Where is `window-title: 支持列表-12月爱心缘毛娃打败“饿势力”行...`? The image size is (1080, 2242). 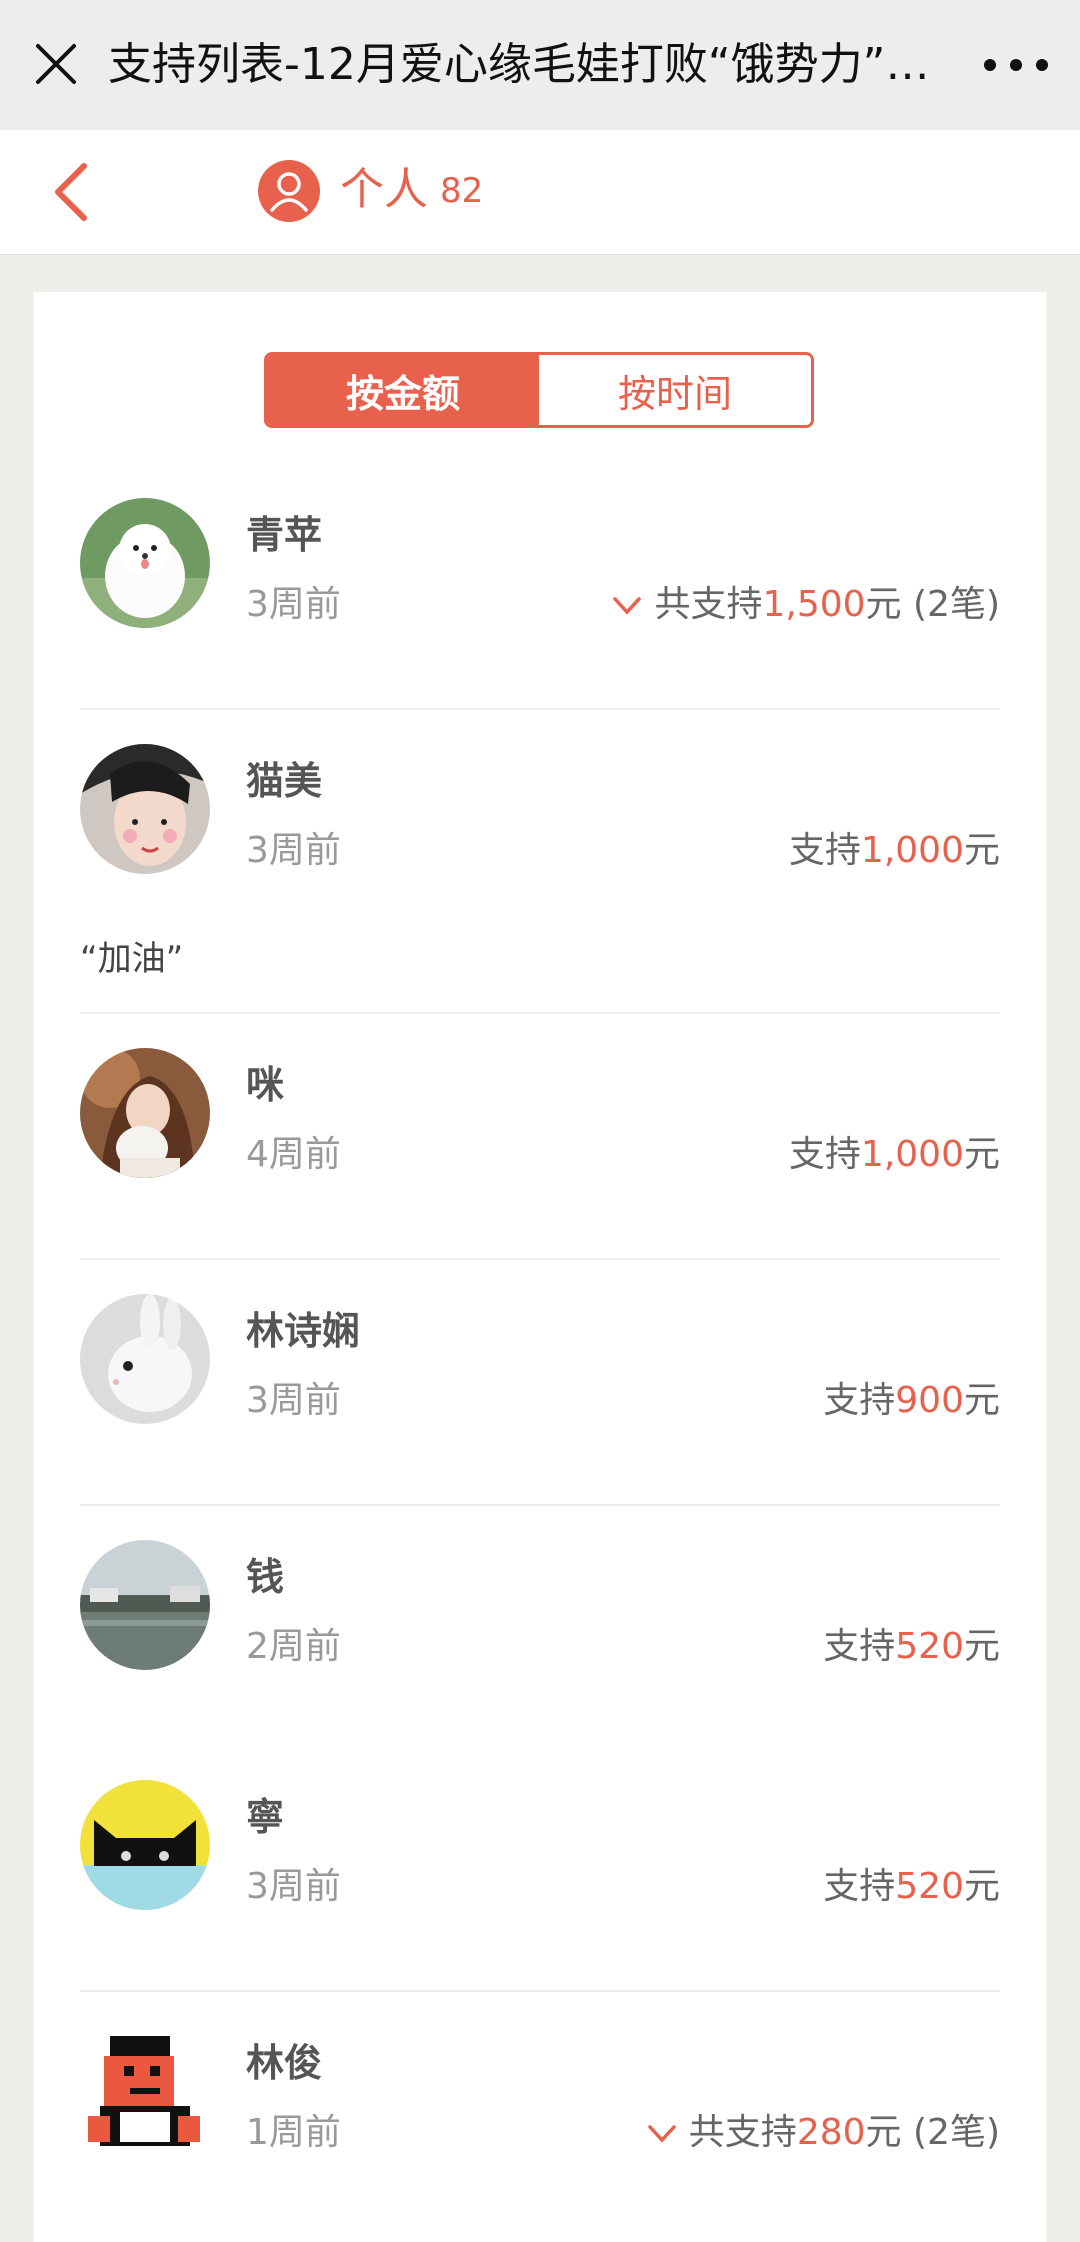 window-title: 支持列表-12月爱心缘毛娃打败“饿势力”行... is located at coordinates (538, 64).